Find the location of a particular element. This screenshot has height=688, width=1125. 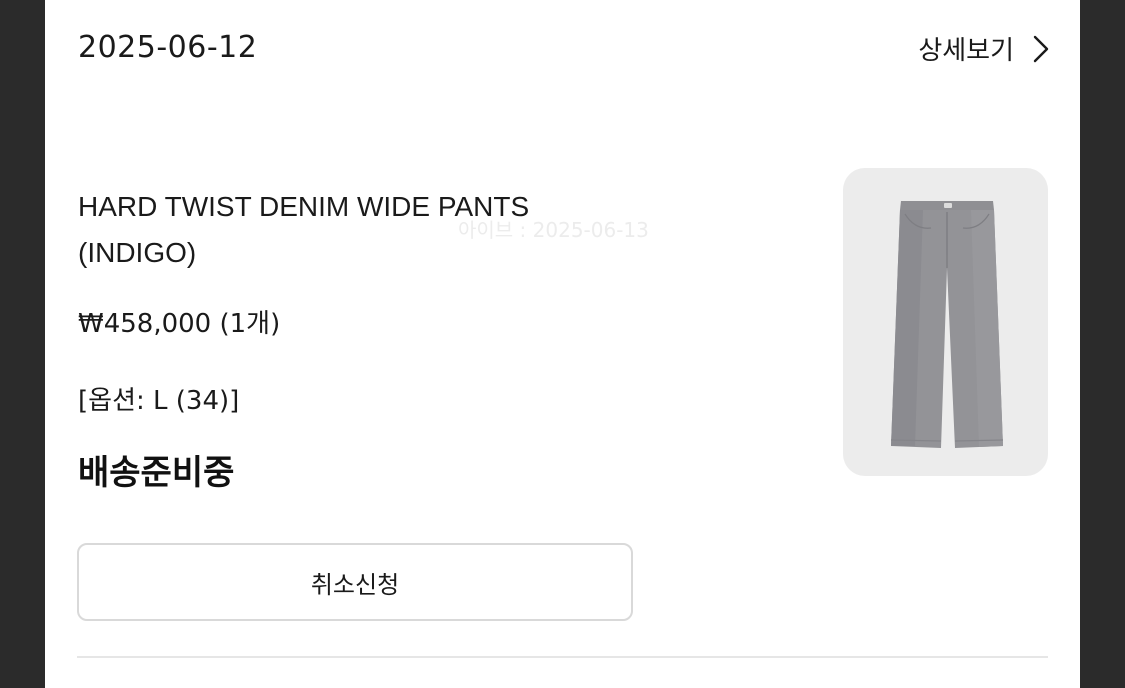

product-thumbnail is located at coordinates (945, 322).